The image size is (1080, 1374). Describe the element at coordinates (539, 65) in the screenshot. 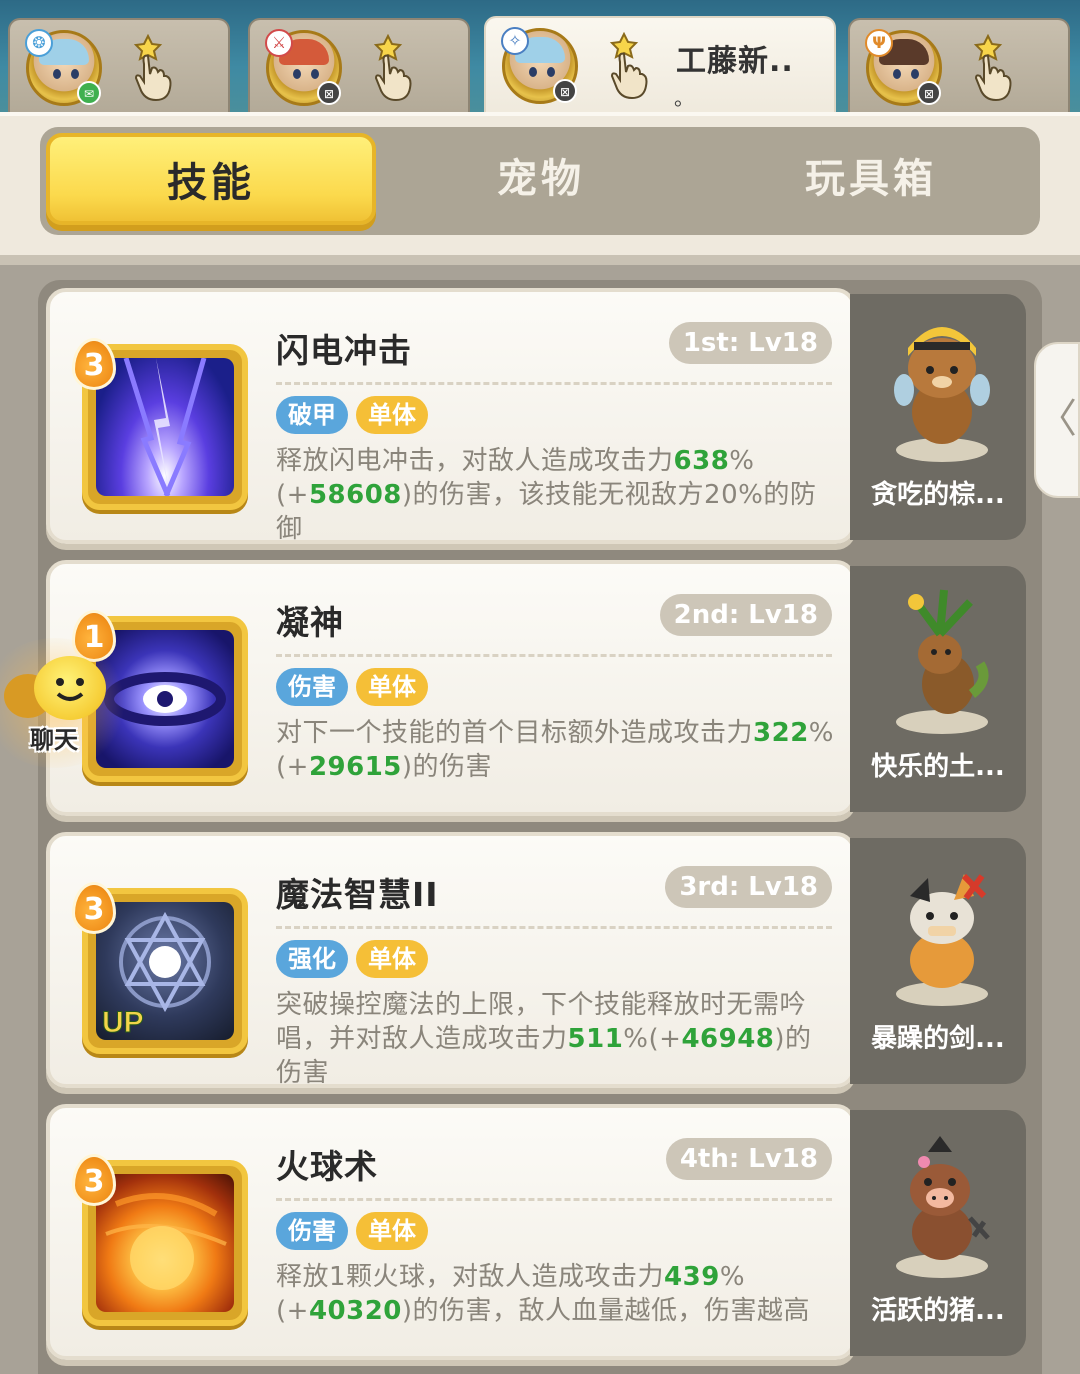

I see `hero-avatar: ✧ ⊠` at that location.